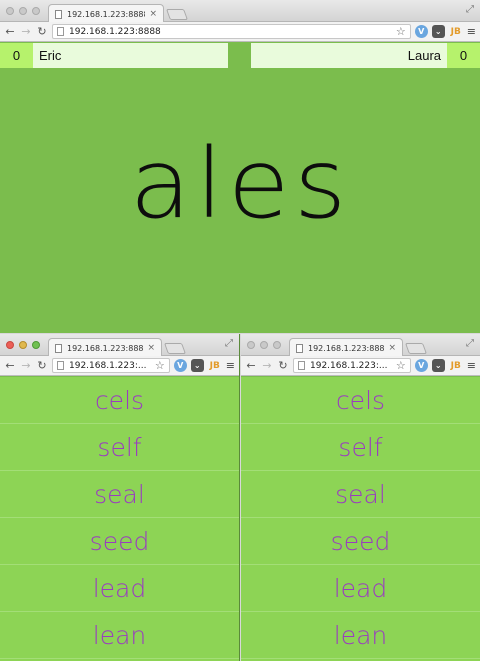 The width and height of the screenshot is (480, 661). Describe the element at coordinates (349, 55) in the screenshot. I see `right-player-name: Laura` at that location.